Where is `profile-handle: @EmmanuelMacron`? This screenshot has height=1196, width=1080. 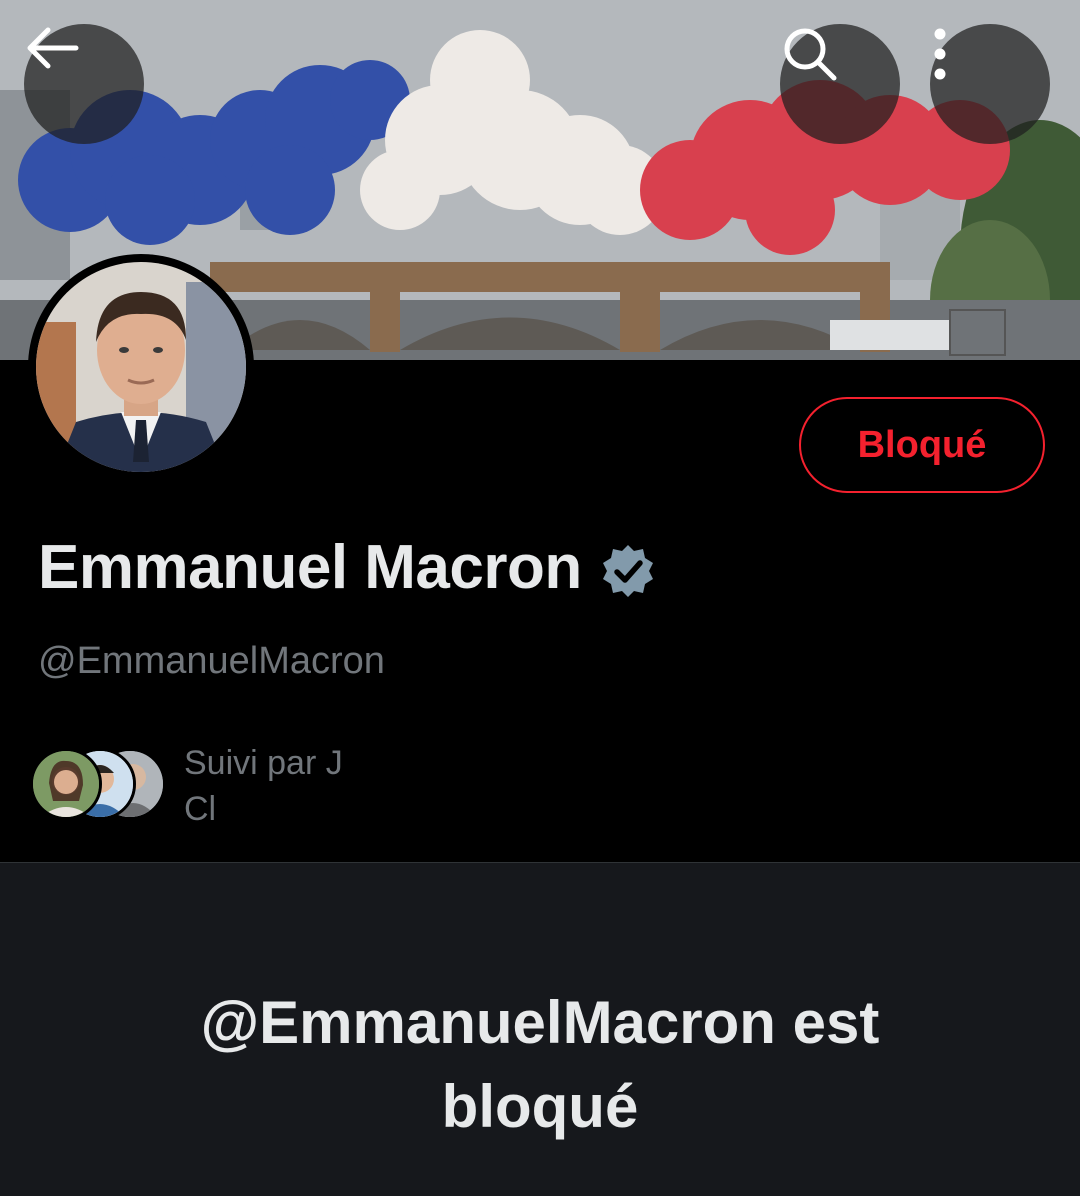
profile-handle: @EmmanuelMacron is located at coordinates (211, 661).